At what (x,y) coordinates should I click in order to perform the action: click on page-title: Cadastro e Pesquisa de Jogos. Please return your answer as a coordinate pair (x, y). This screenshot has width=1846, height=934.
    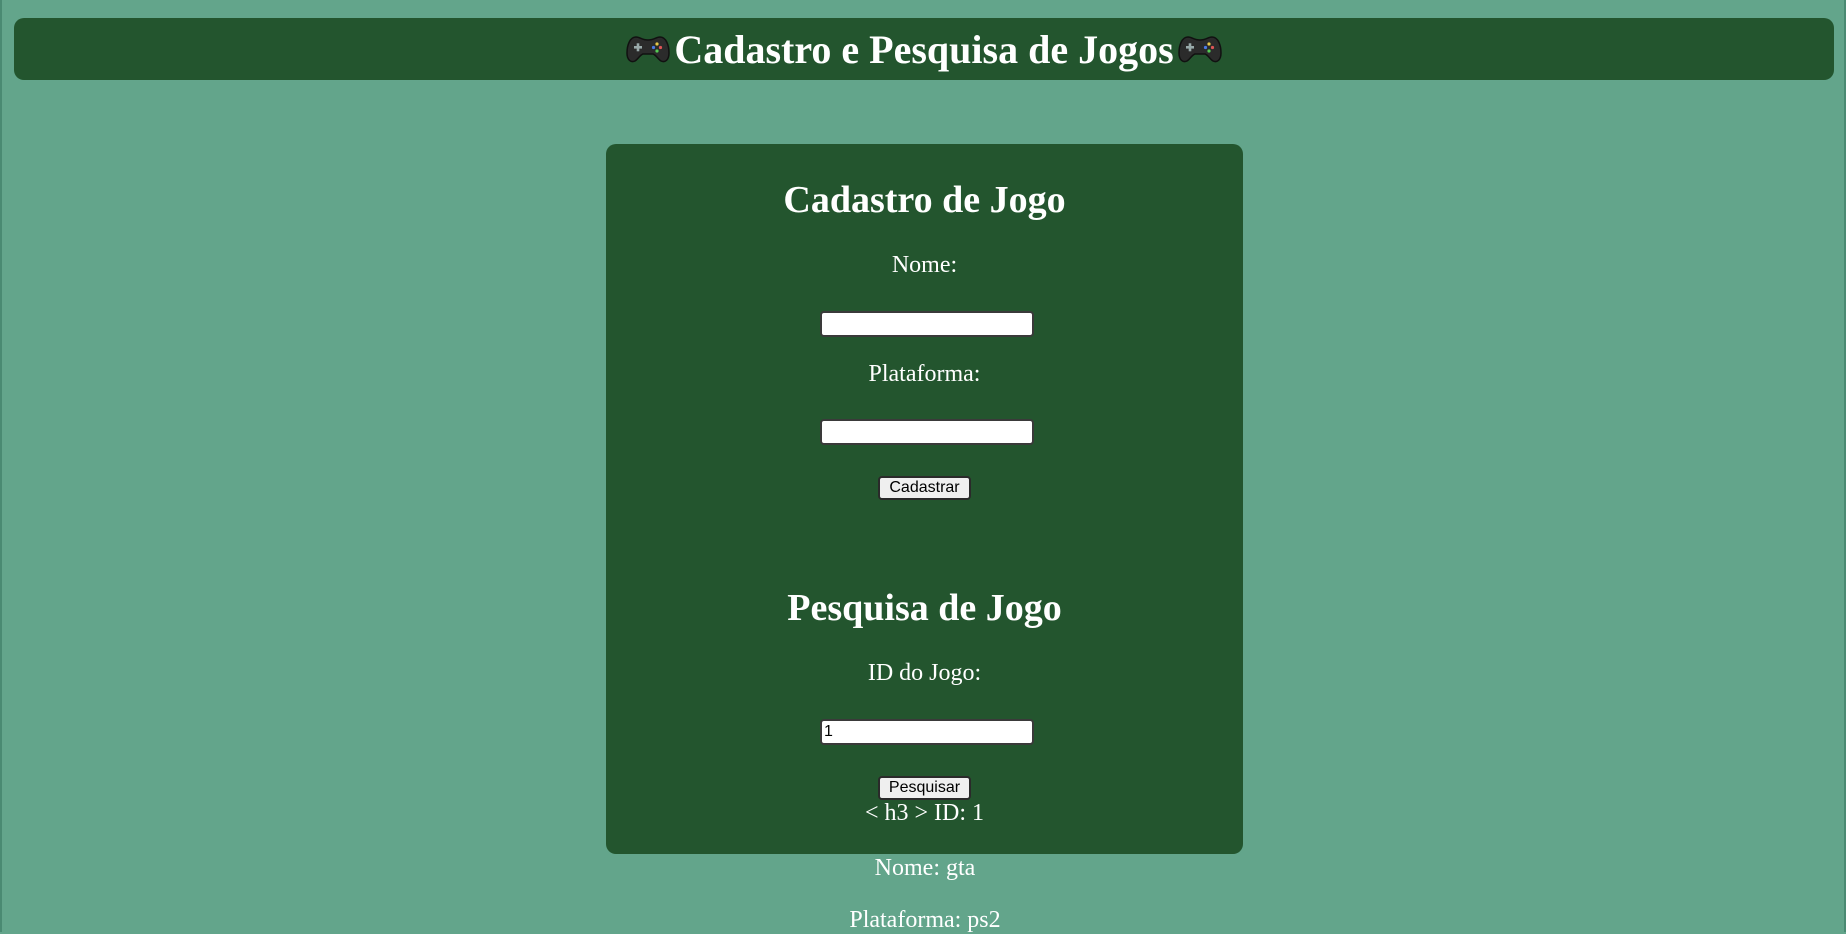
    Looking at the image, I should click on (924, 49).